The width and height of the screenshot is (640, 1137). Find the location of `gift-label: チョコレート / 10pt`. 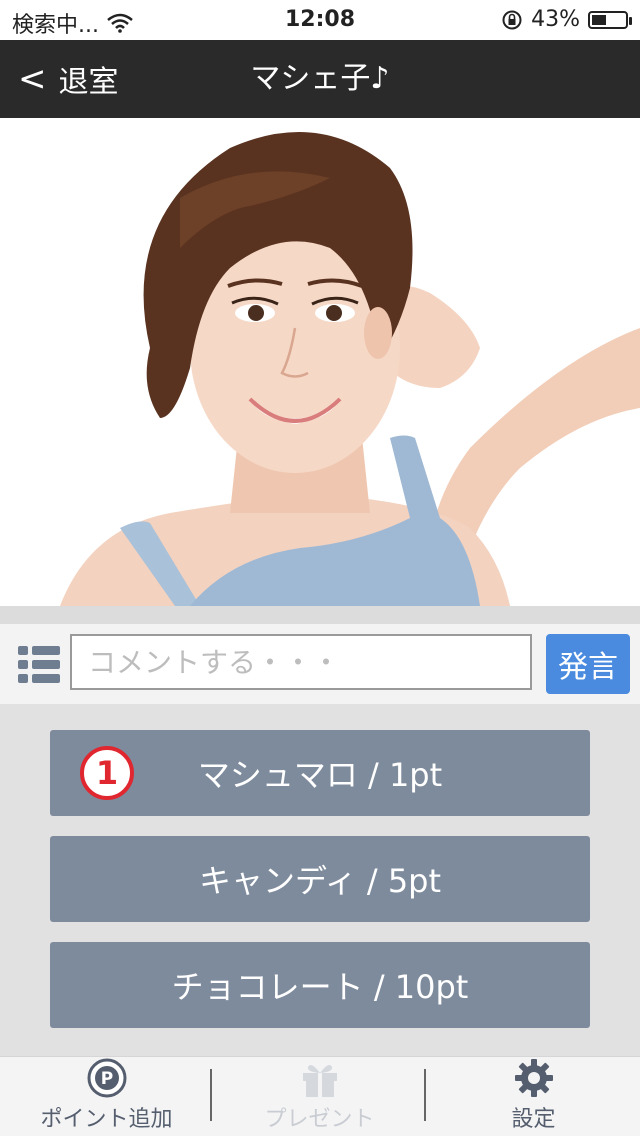

gift-label: チョコレート / 10pt is located at coordinates (320, 987).